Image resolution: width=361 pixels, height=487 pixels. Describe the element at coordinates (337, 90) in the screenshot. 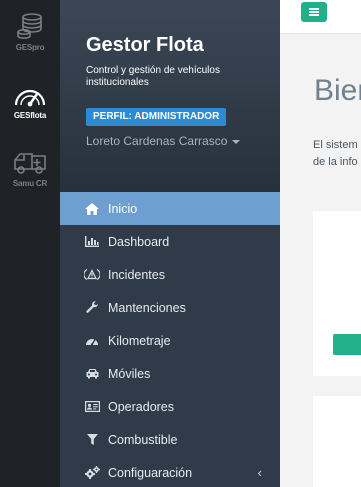

I see `page-title: Bien` at that location.